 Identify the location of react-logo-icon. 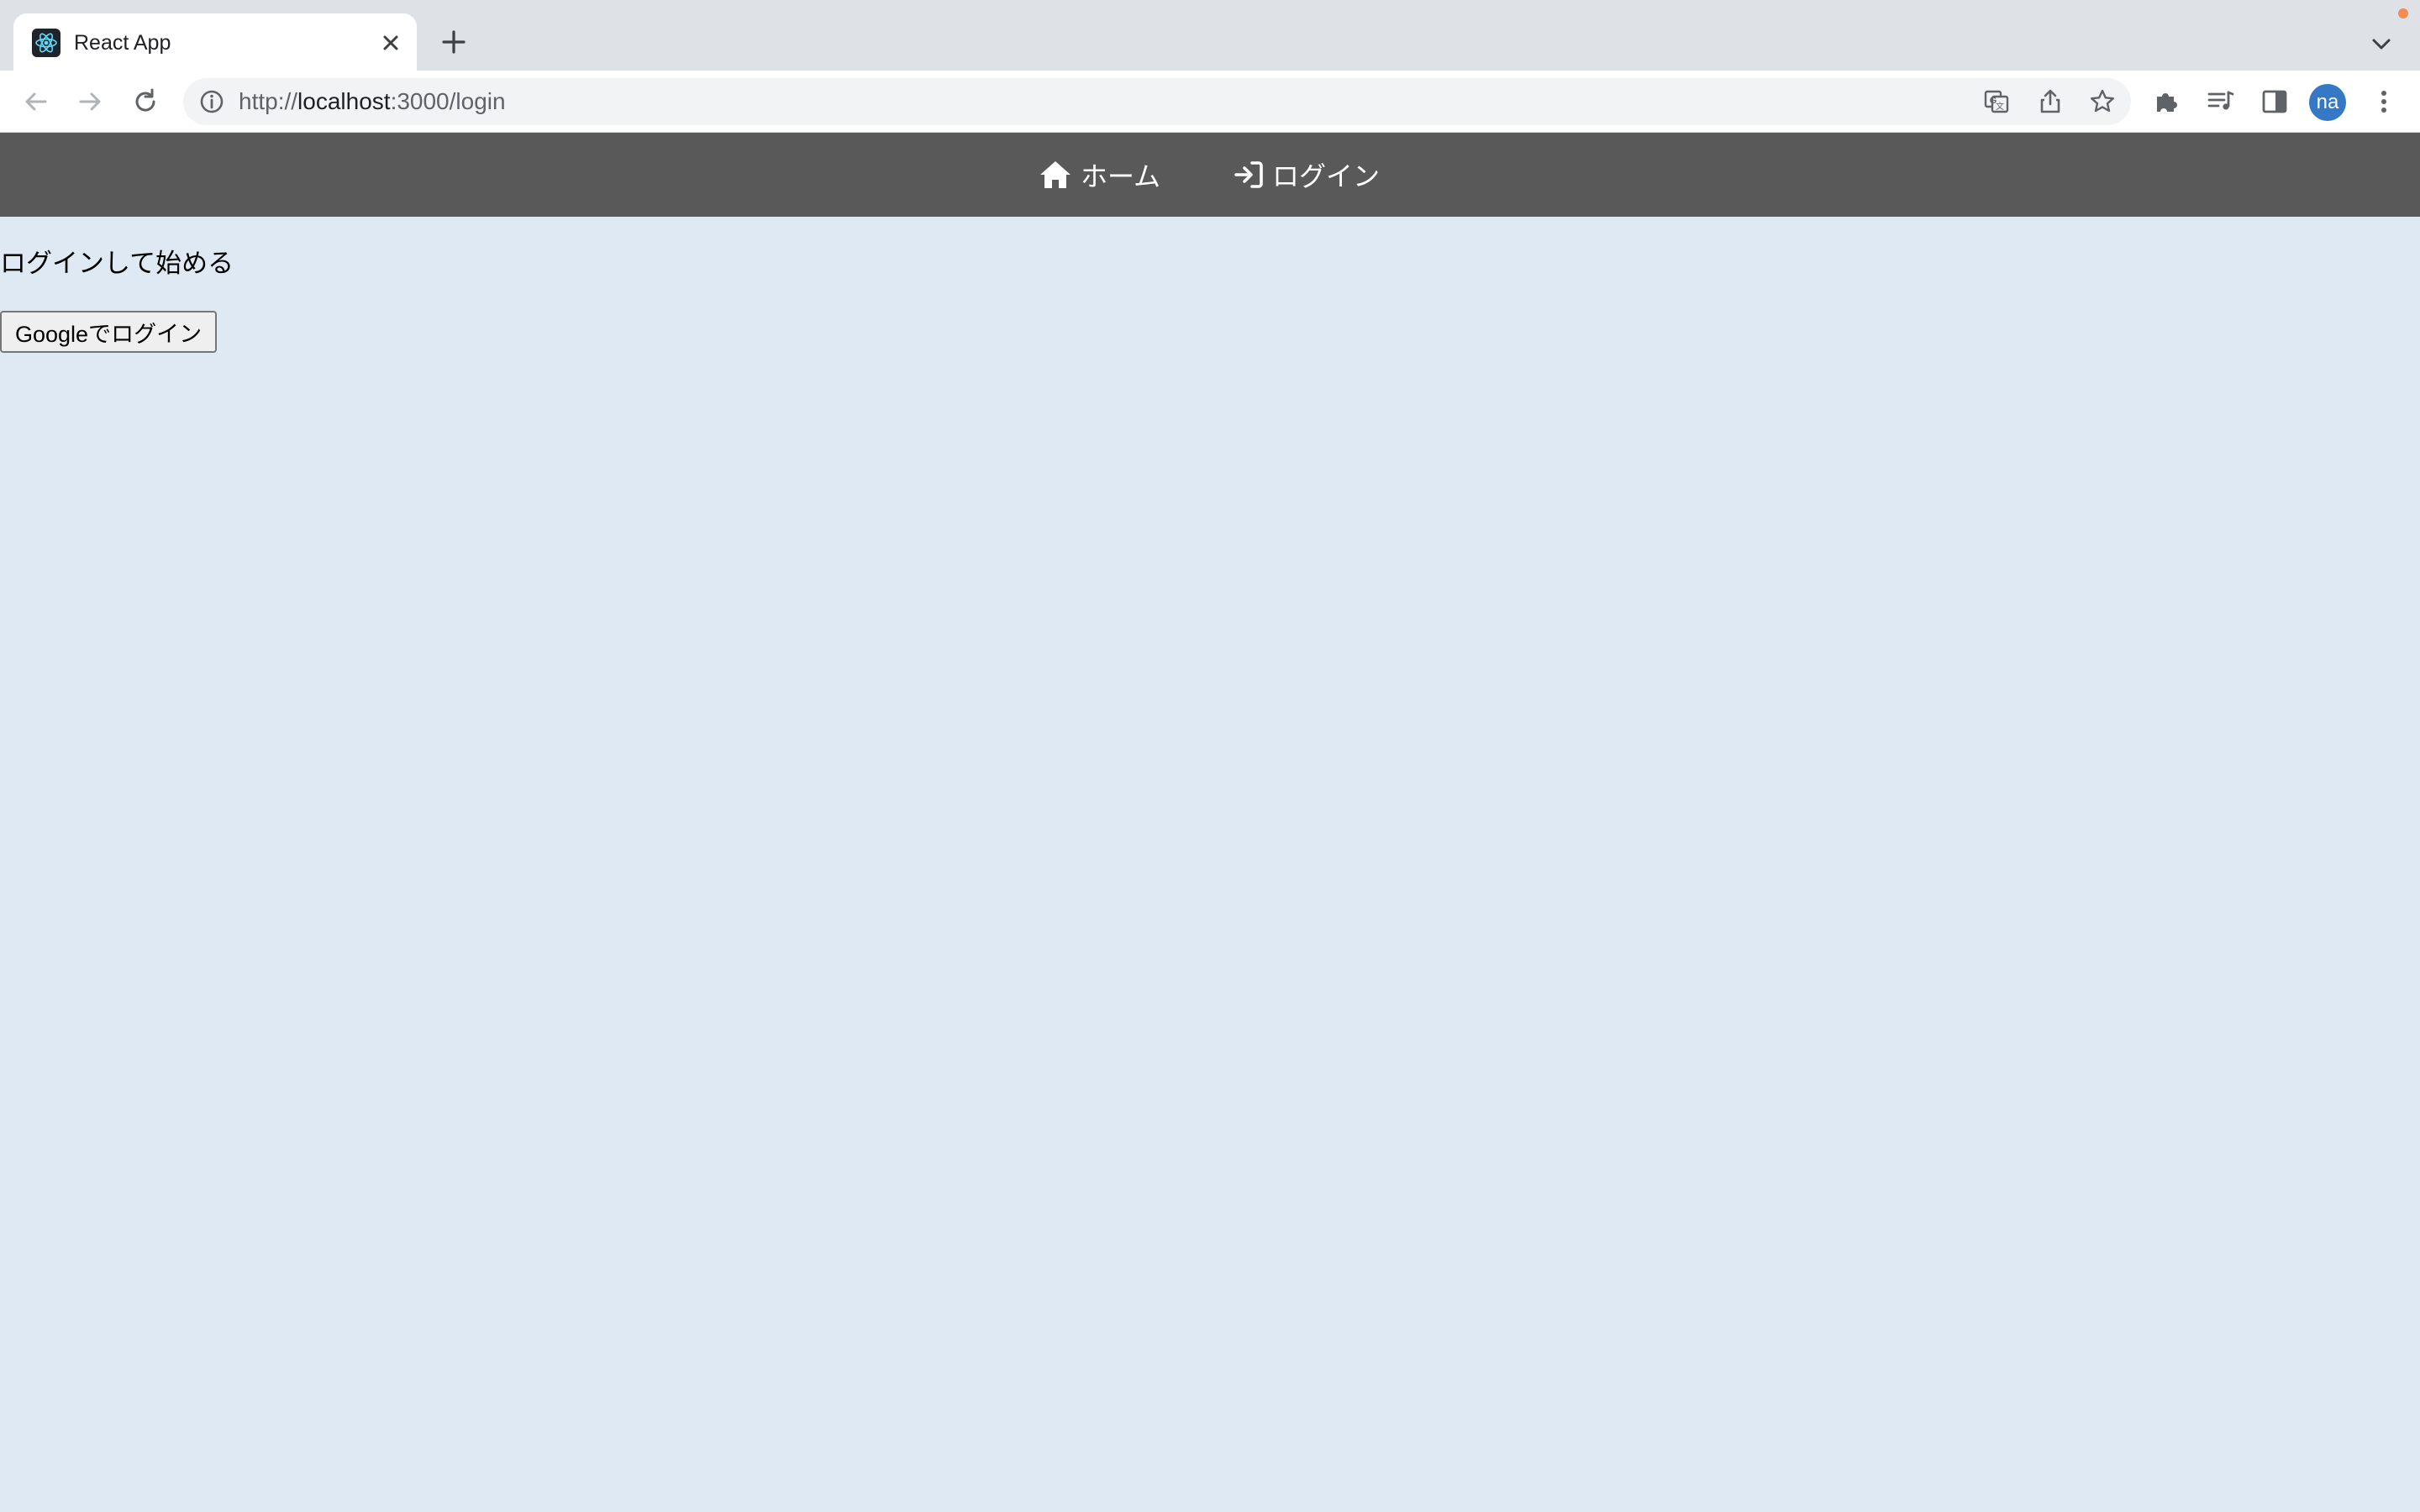
(46, 43).